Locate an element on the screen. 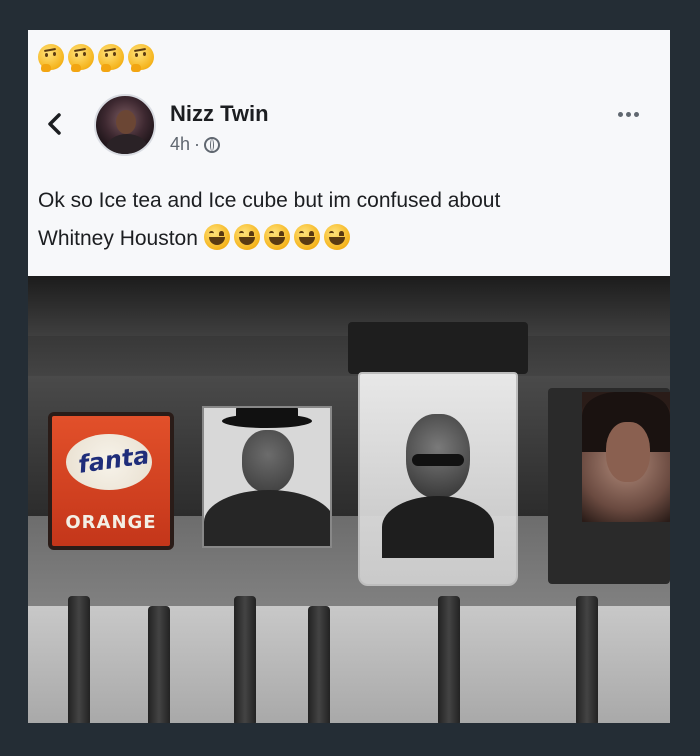 The width and height of the screenshot is (700, 756). post-time: 4h is located at coordinates (180, 144).